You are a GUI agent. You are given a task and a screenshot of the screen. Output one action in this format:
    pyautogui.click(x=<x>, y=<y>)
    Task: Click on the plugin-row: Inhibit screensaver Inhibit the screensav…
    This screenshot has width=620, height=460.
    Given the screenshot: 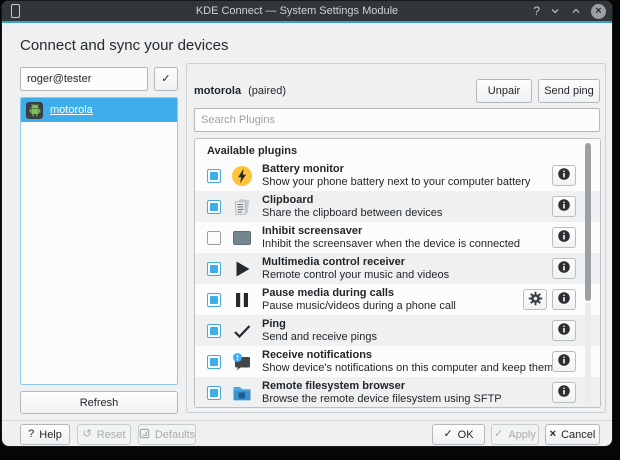 What is the action you would take?
    pyautogui.click(x=397, y=237)
    